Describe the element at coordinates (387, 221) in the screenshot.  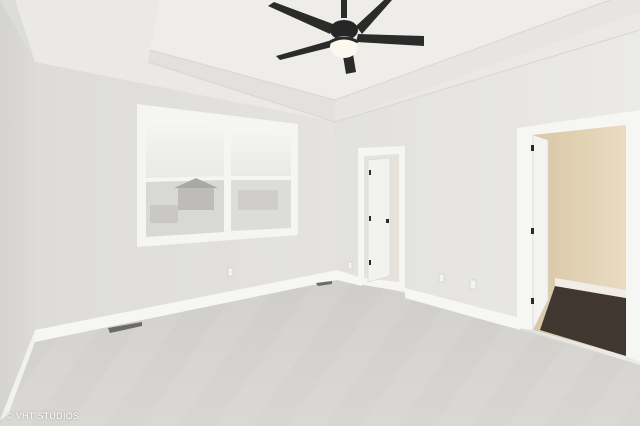
I see `door-handle-icon` at that location.